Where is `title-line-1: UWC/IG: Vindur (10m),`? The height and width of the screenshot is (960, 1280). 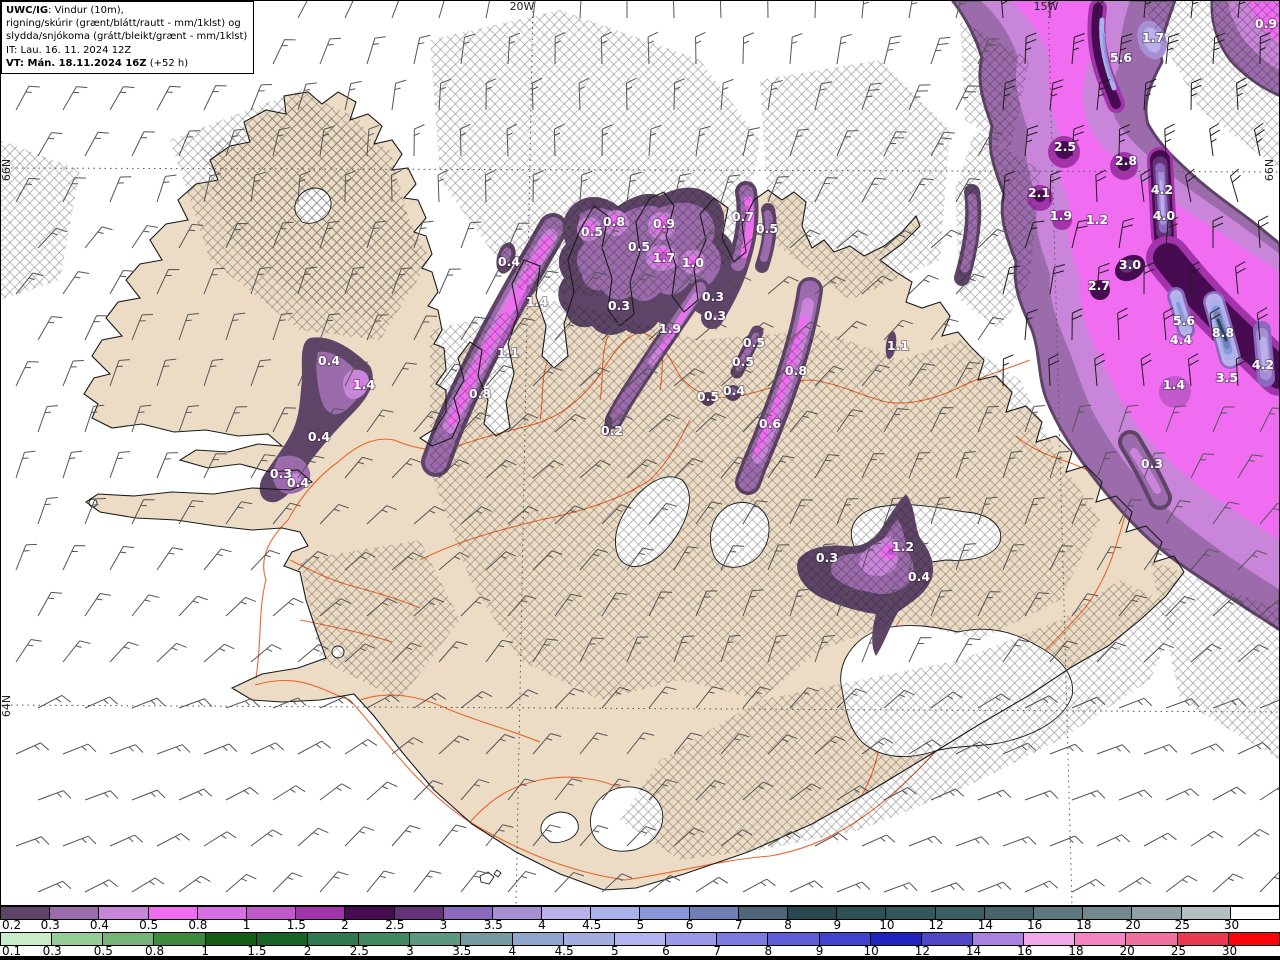 title-line-1: UWC/IG: Vindur (10m), is located at coordinates (65, 10).